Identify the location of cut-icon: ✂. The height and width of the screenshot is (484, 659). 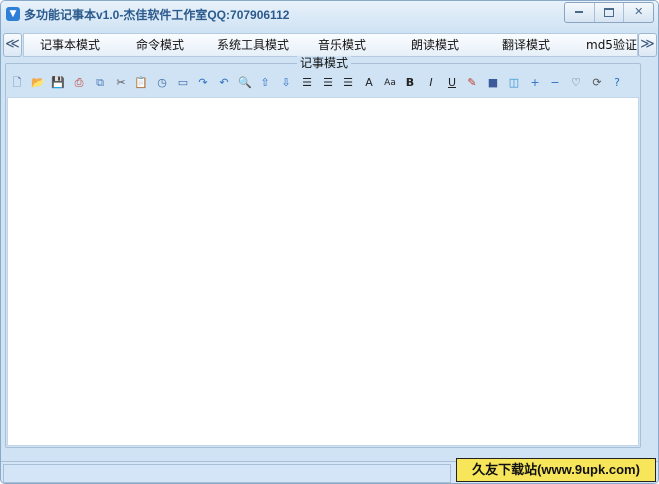
(121, 82).